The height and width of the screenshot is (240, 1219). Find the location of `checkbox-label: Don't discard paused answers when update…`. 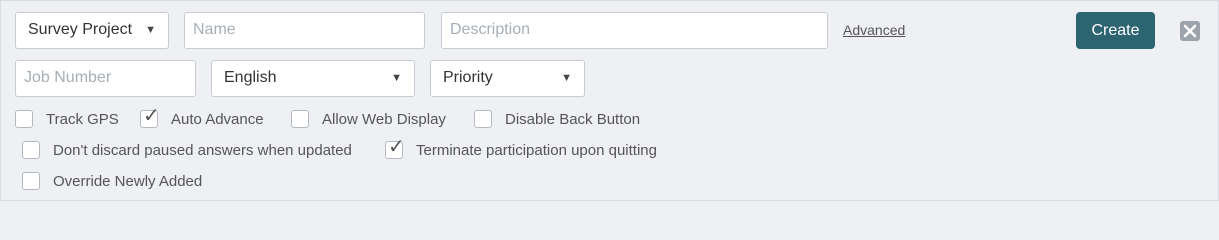

checkbox-label: Don't discard paused answers when update… is located at coordinates (202, 150).